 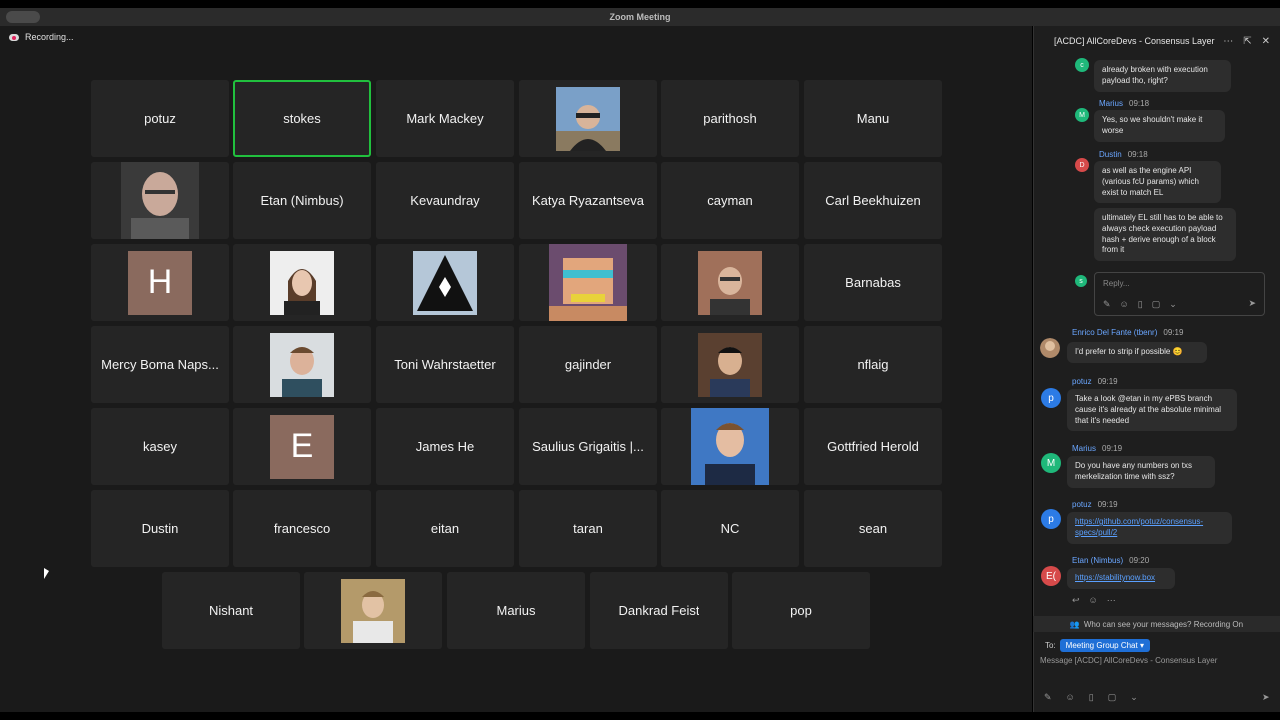 I want to click on participant-name: Mark Mackey, so click(x=445, y=118).